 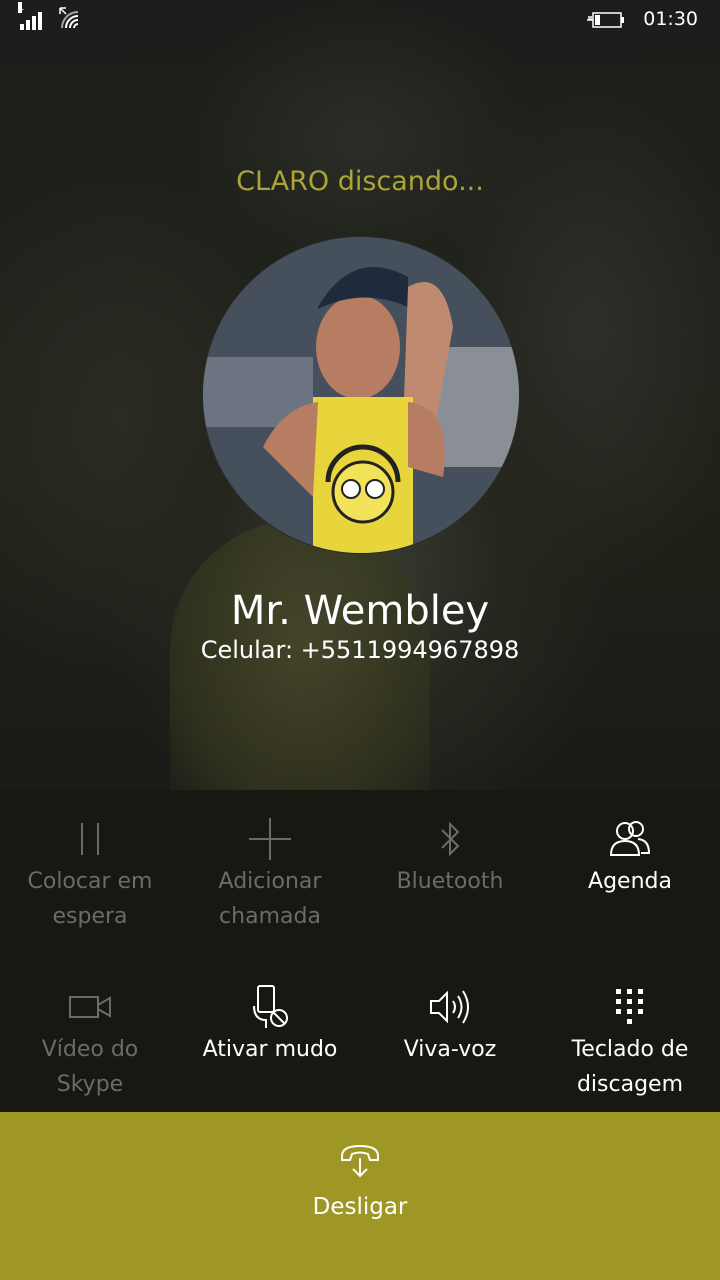 I want to click on signal-strength-icon: 1, so click(x=30, y=16).